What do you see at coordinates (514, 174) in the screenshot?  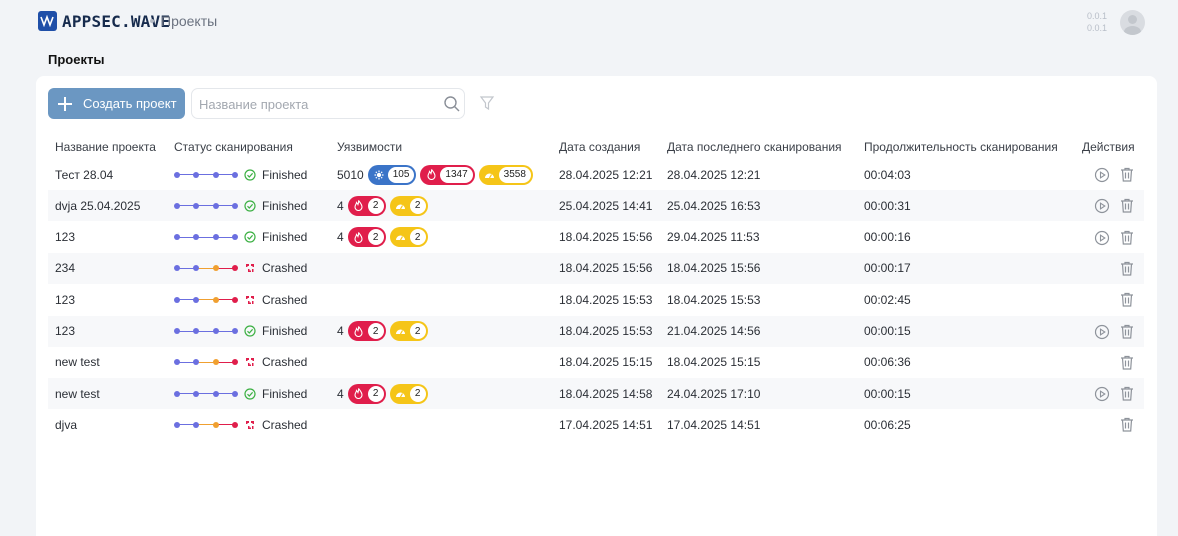 I see `medium-severity-count: 3558` at bounding box center [514, 174].